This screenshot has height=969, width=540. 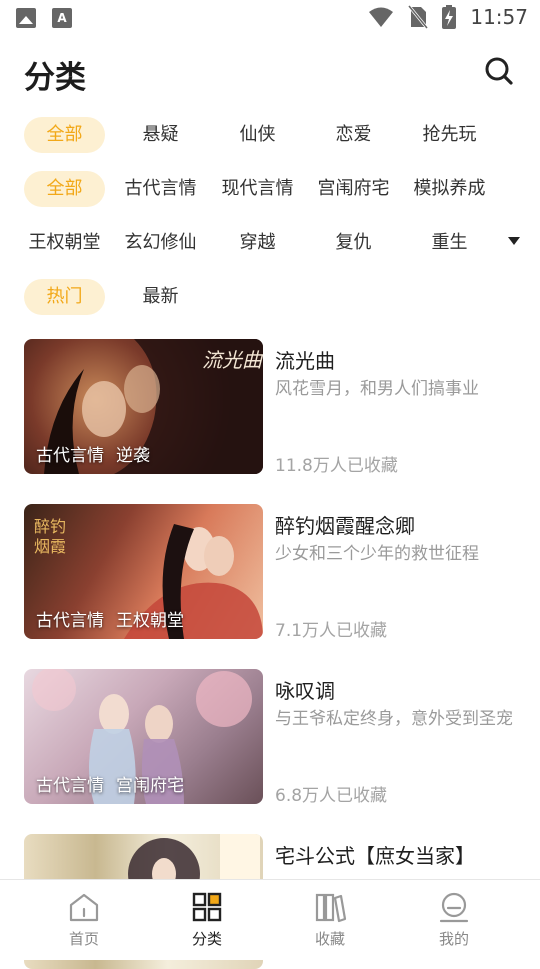 I want to click on genre-chip-rebirth: 重生, so click(x=449, y=243).